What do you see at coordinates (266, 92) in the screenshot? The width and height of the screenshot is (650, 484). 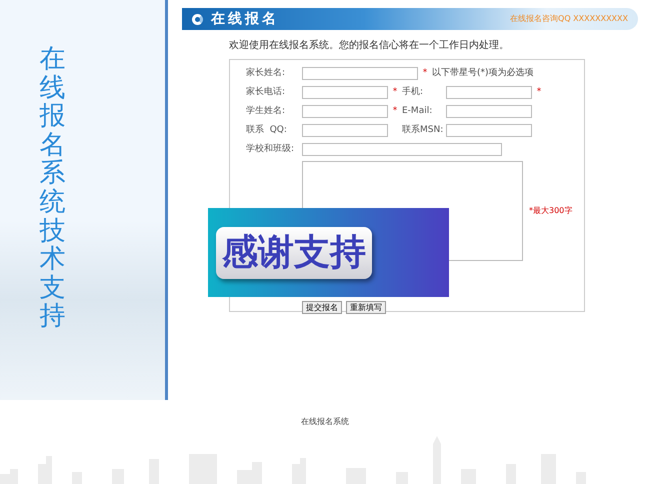 I see `field-label: 家长电话:` at bounding box center [266, 92].